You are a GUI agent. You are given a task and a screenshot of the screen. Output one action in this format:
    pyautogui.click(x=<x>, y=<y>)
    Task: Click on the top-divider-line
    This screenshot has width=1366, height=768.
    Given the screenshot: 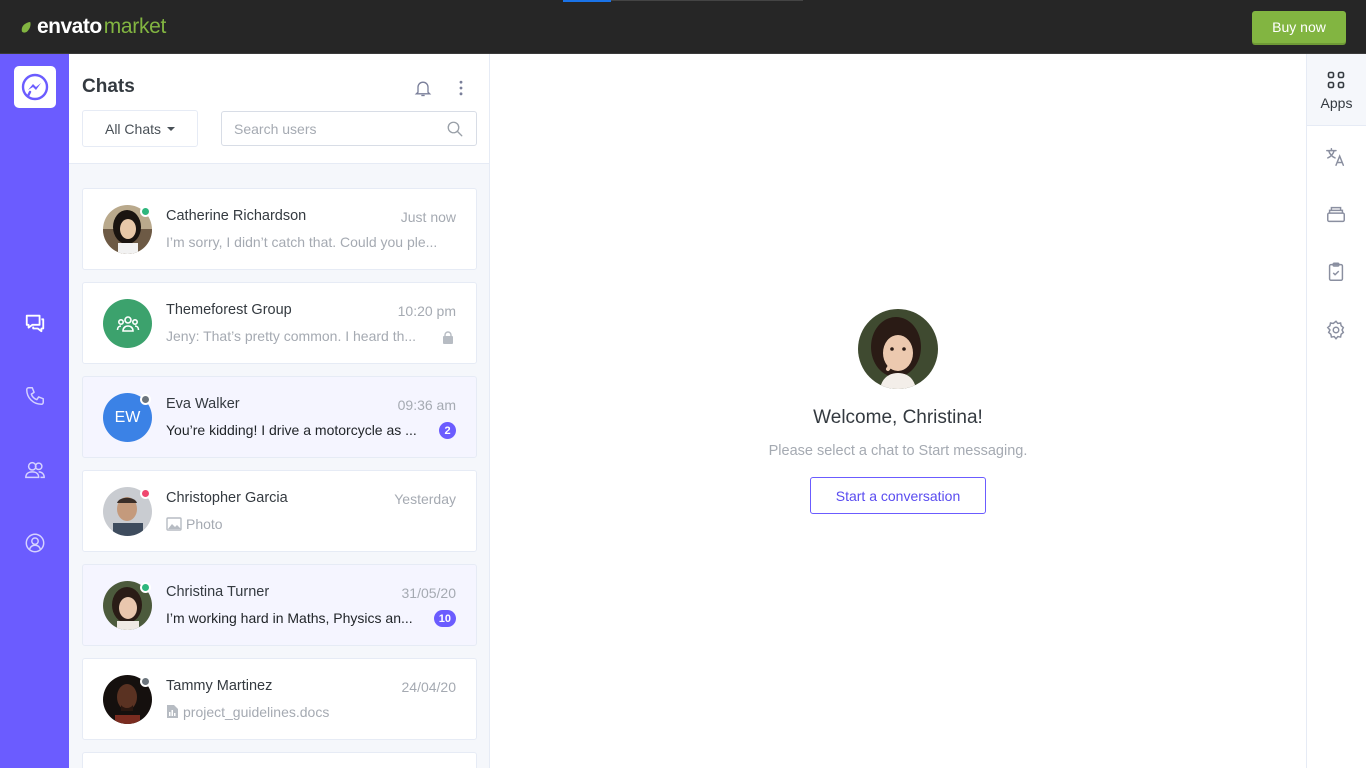 What is the action you would take?
    pyautogui.click(x=707, y=0)
    